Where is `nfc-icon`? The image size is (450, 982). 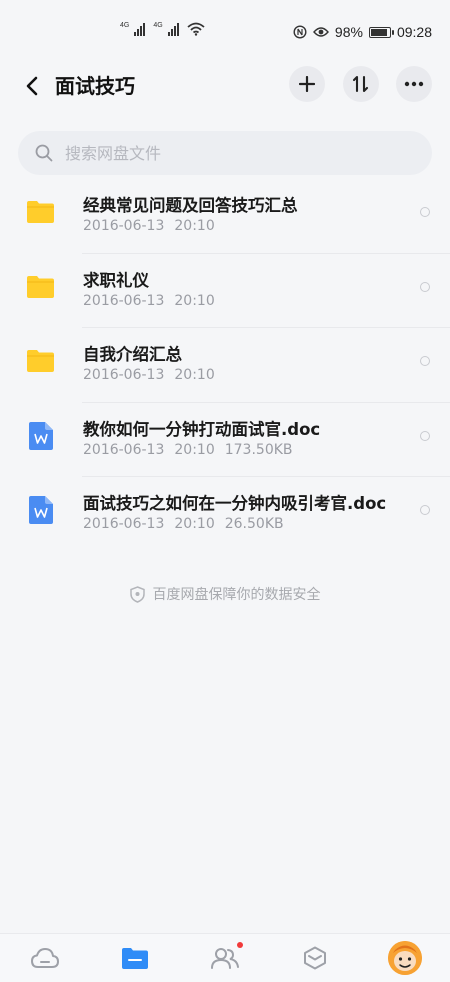
nfc-icon is located at coordinates (300, 32).